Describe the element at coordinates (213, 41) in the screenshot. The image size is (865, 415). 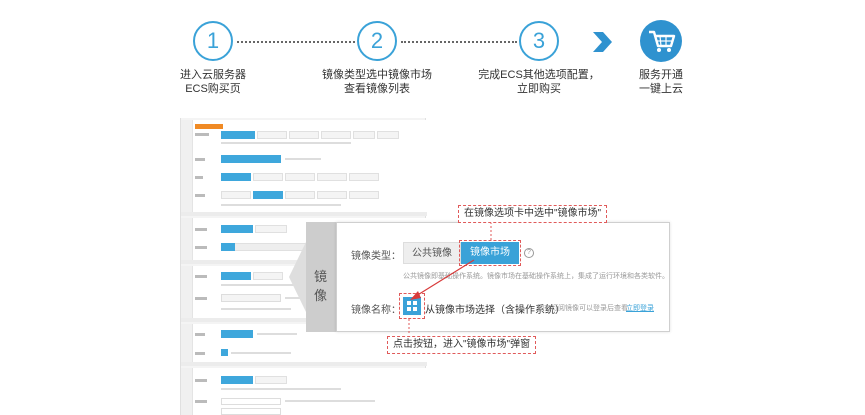
I see `step-1-circle: 1` at that location.